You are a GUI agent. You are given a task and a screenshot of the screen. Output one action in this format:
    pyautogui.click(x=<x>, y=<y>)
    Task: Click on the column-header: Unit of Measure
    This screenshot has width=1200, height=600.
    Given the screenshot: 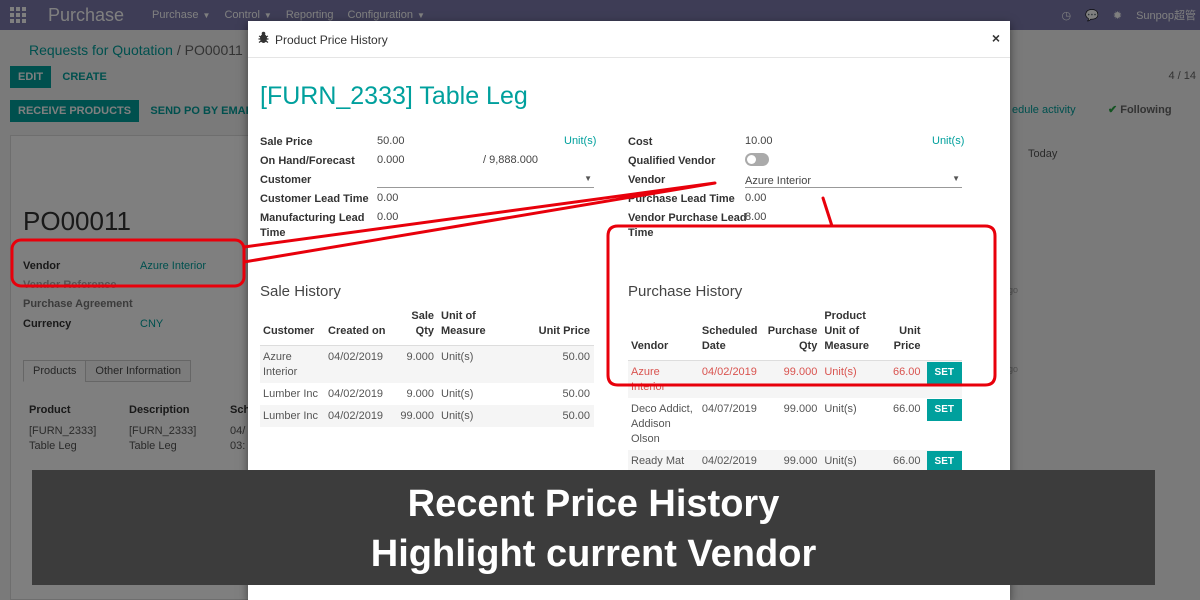 What is the action you would take?
    pyautogui.click(x=478, y=327)
    